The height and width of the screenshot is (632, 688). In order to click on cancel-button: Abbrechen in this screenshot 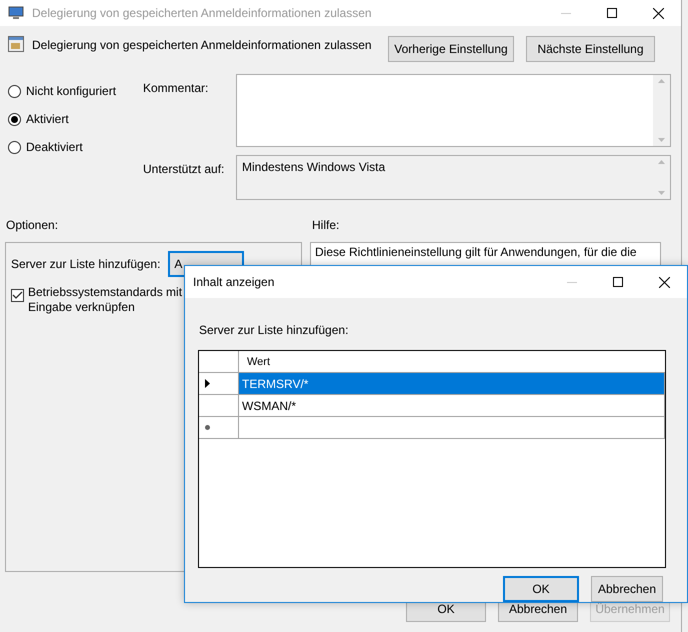, I will do `click(627, 589)`.